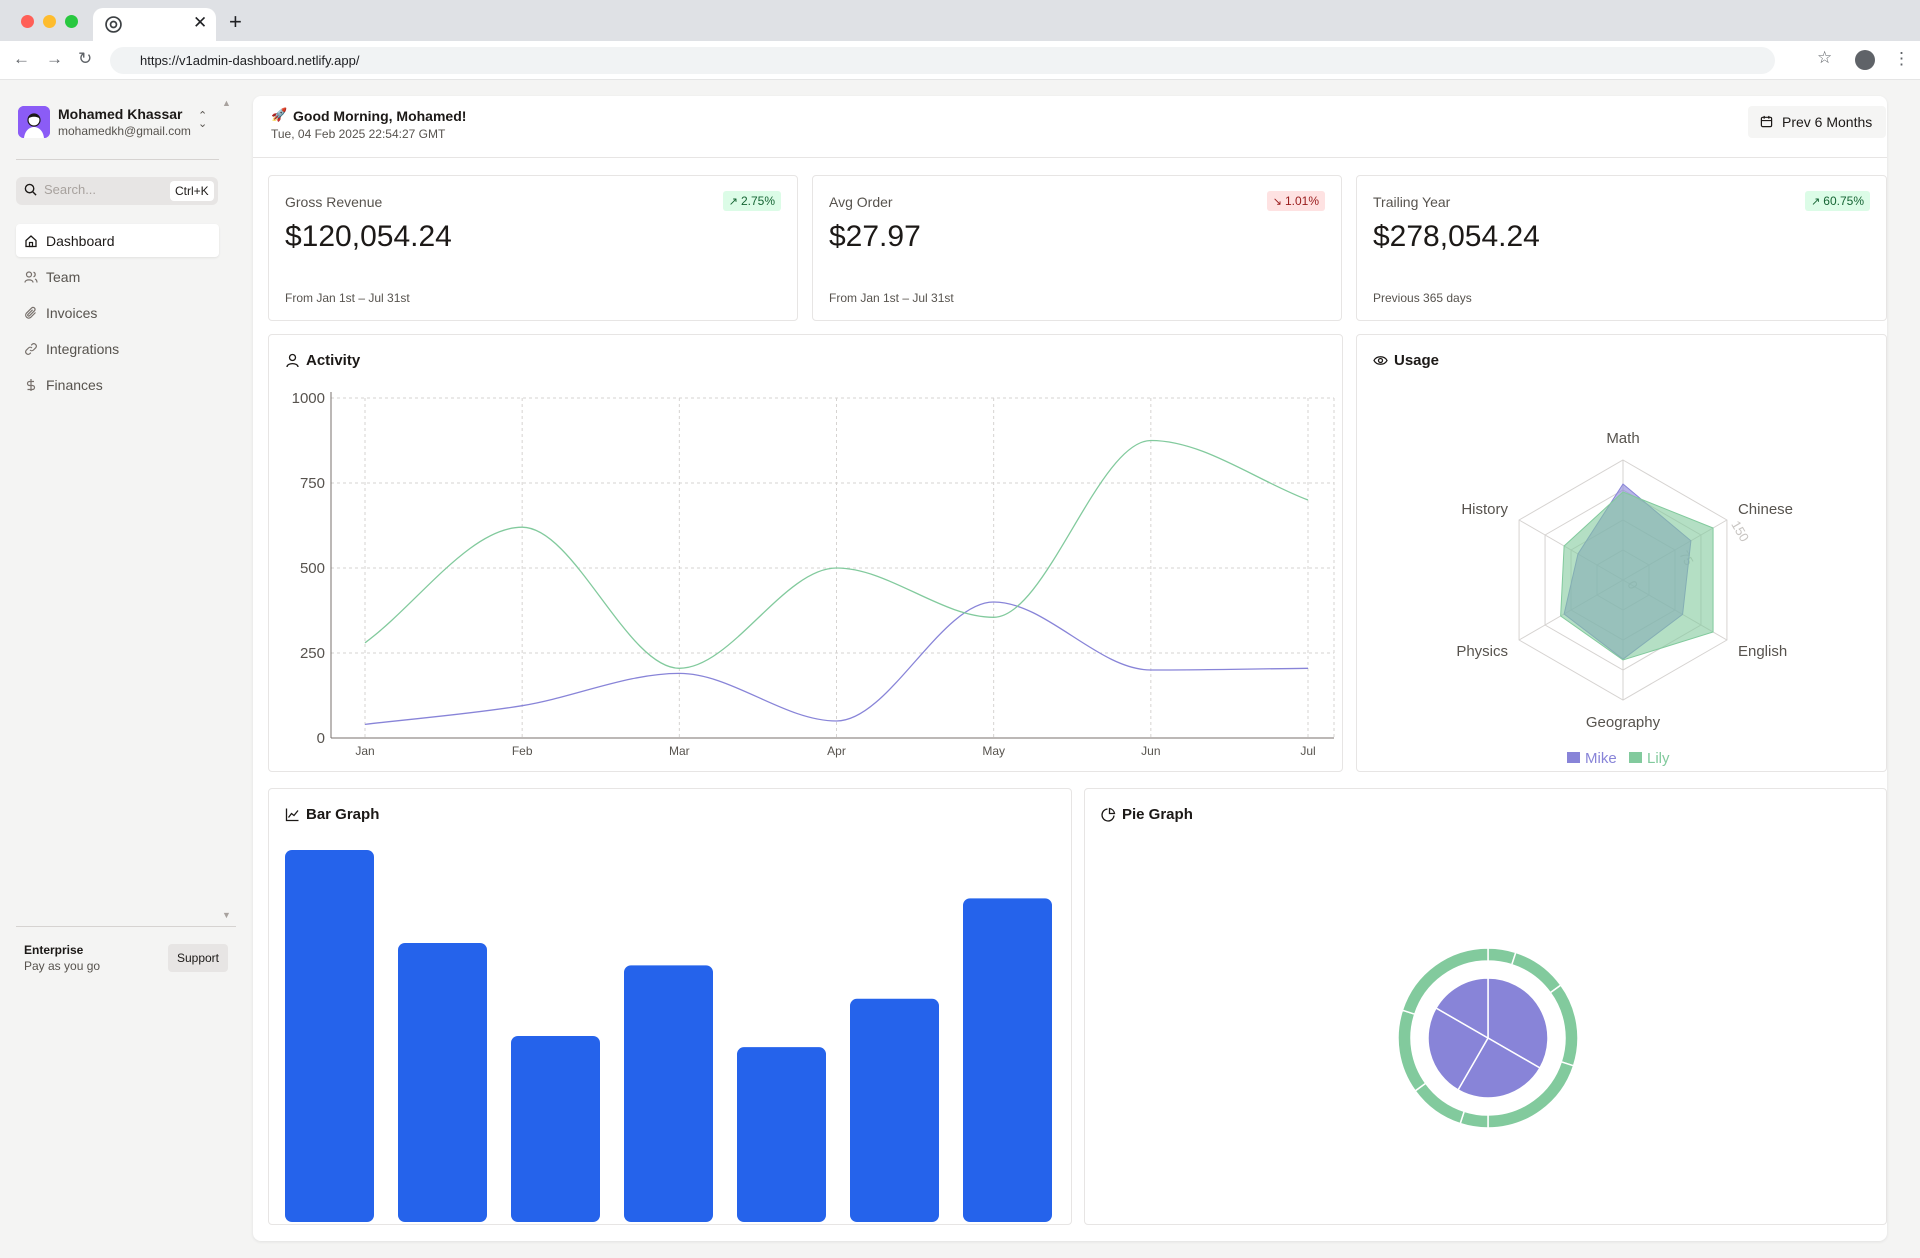 The width and height of the screenshot is (1920, 1258). Describe the element at coordinates (861, 202) in the screenshot. I see `stat-label: Avg Order` at that location.